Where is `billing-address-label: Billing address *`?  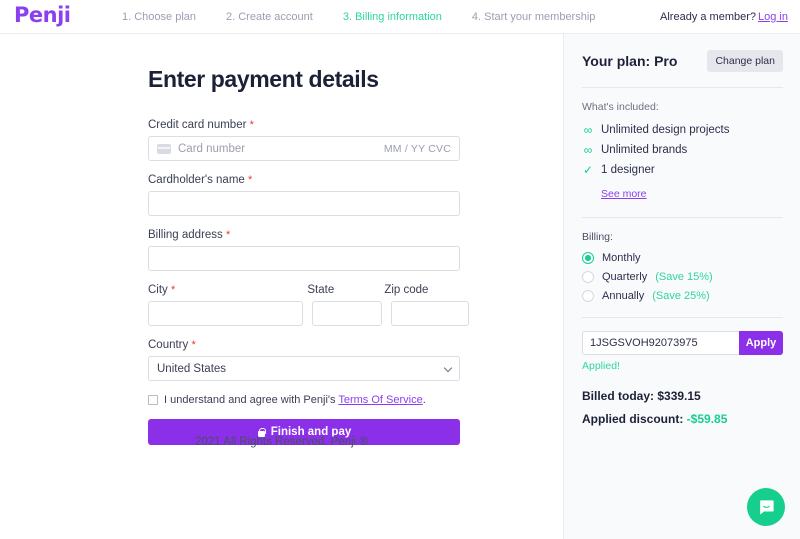 billing-address-label: Billing address * is located at coordinates (304, 235).